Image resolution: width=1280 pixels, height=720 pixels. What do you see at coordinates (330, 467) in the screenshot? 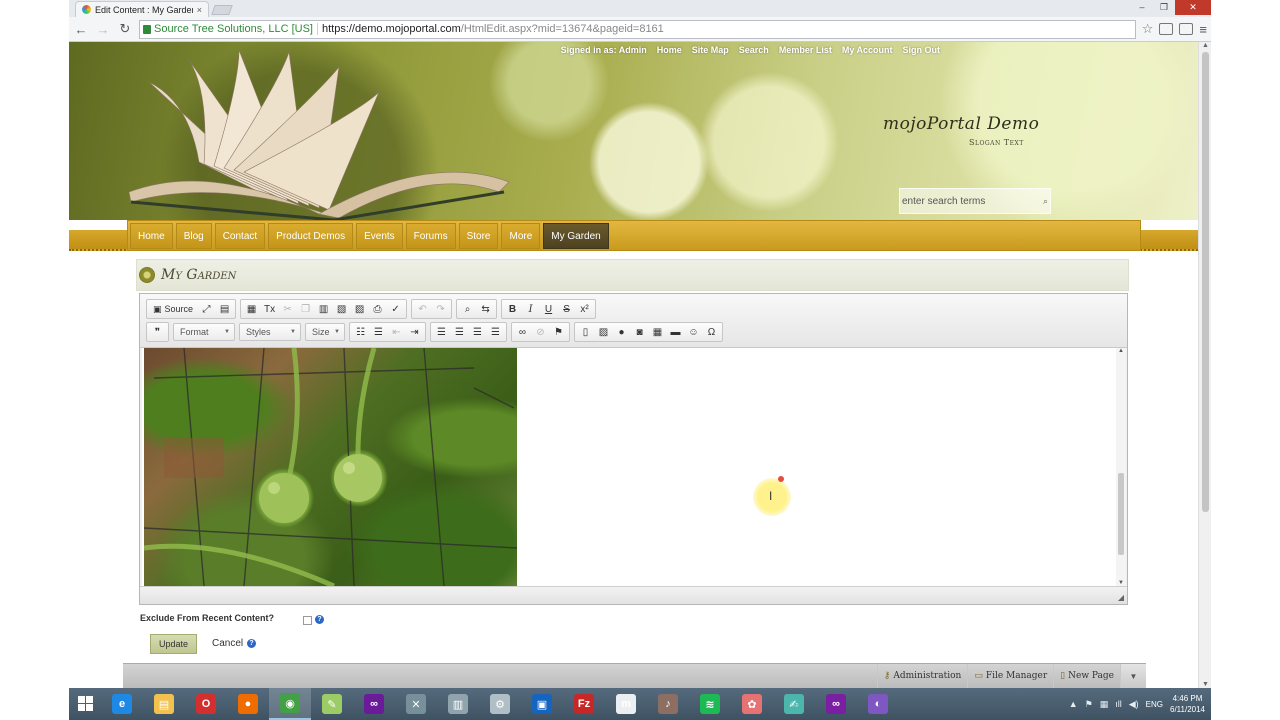
I see `garden-photo` at bounding box center [330, 467].